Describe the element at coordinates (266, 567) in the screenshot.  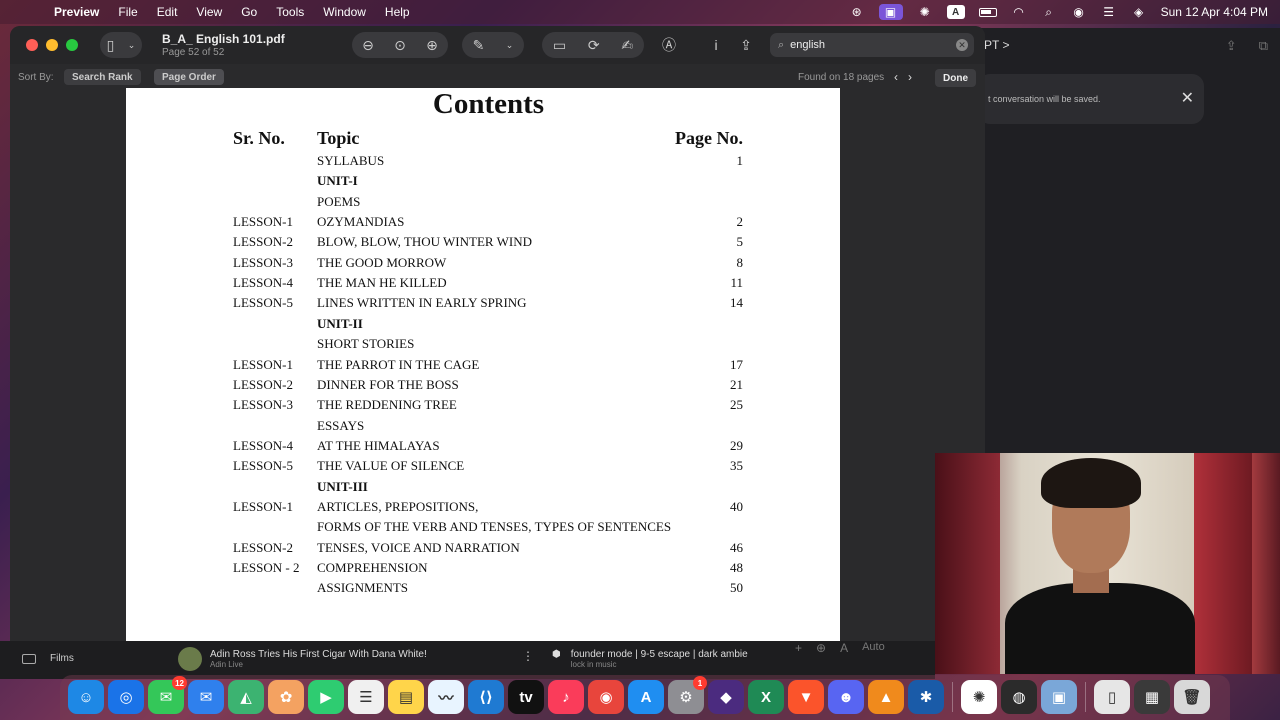
I see `toc-sr-no: LESSON - 2` at that location.